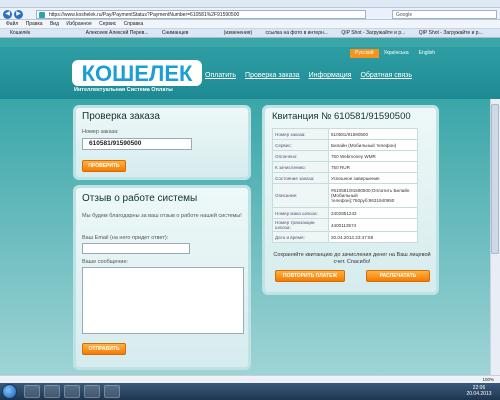  What do you see at coordinates (300, 195) in the screenshot?
I see `receipt-key: Описание:` at bounding box center [300, 195].